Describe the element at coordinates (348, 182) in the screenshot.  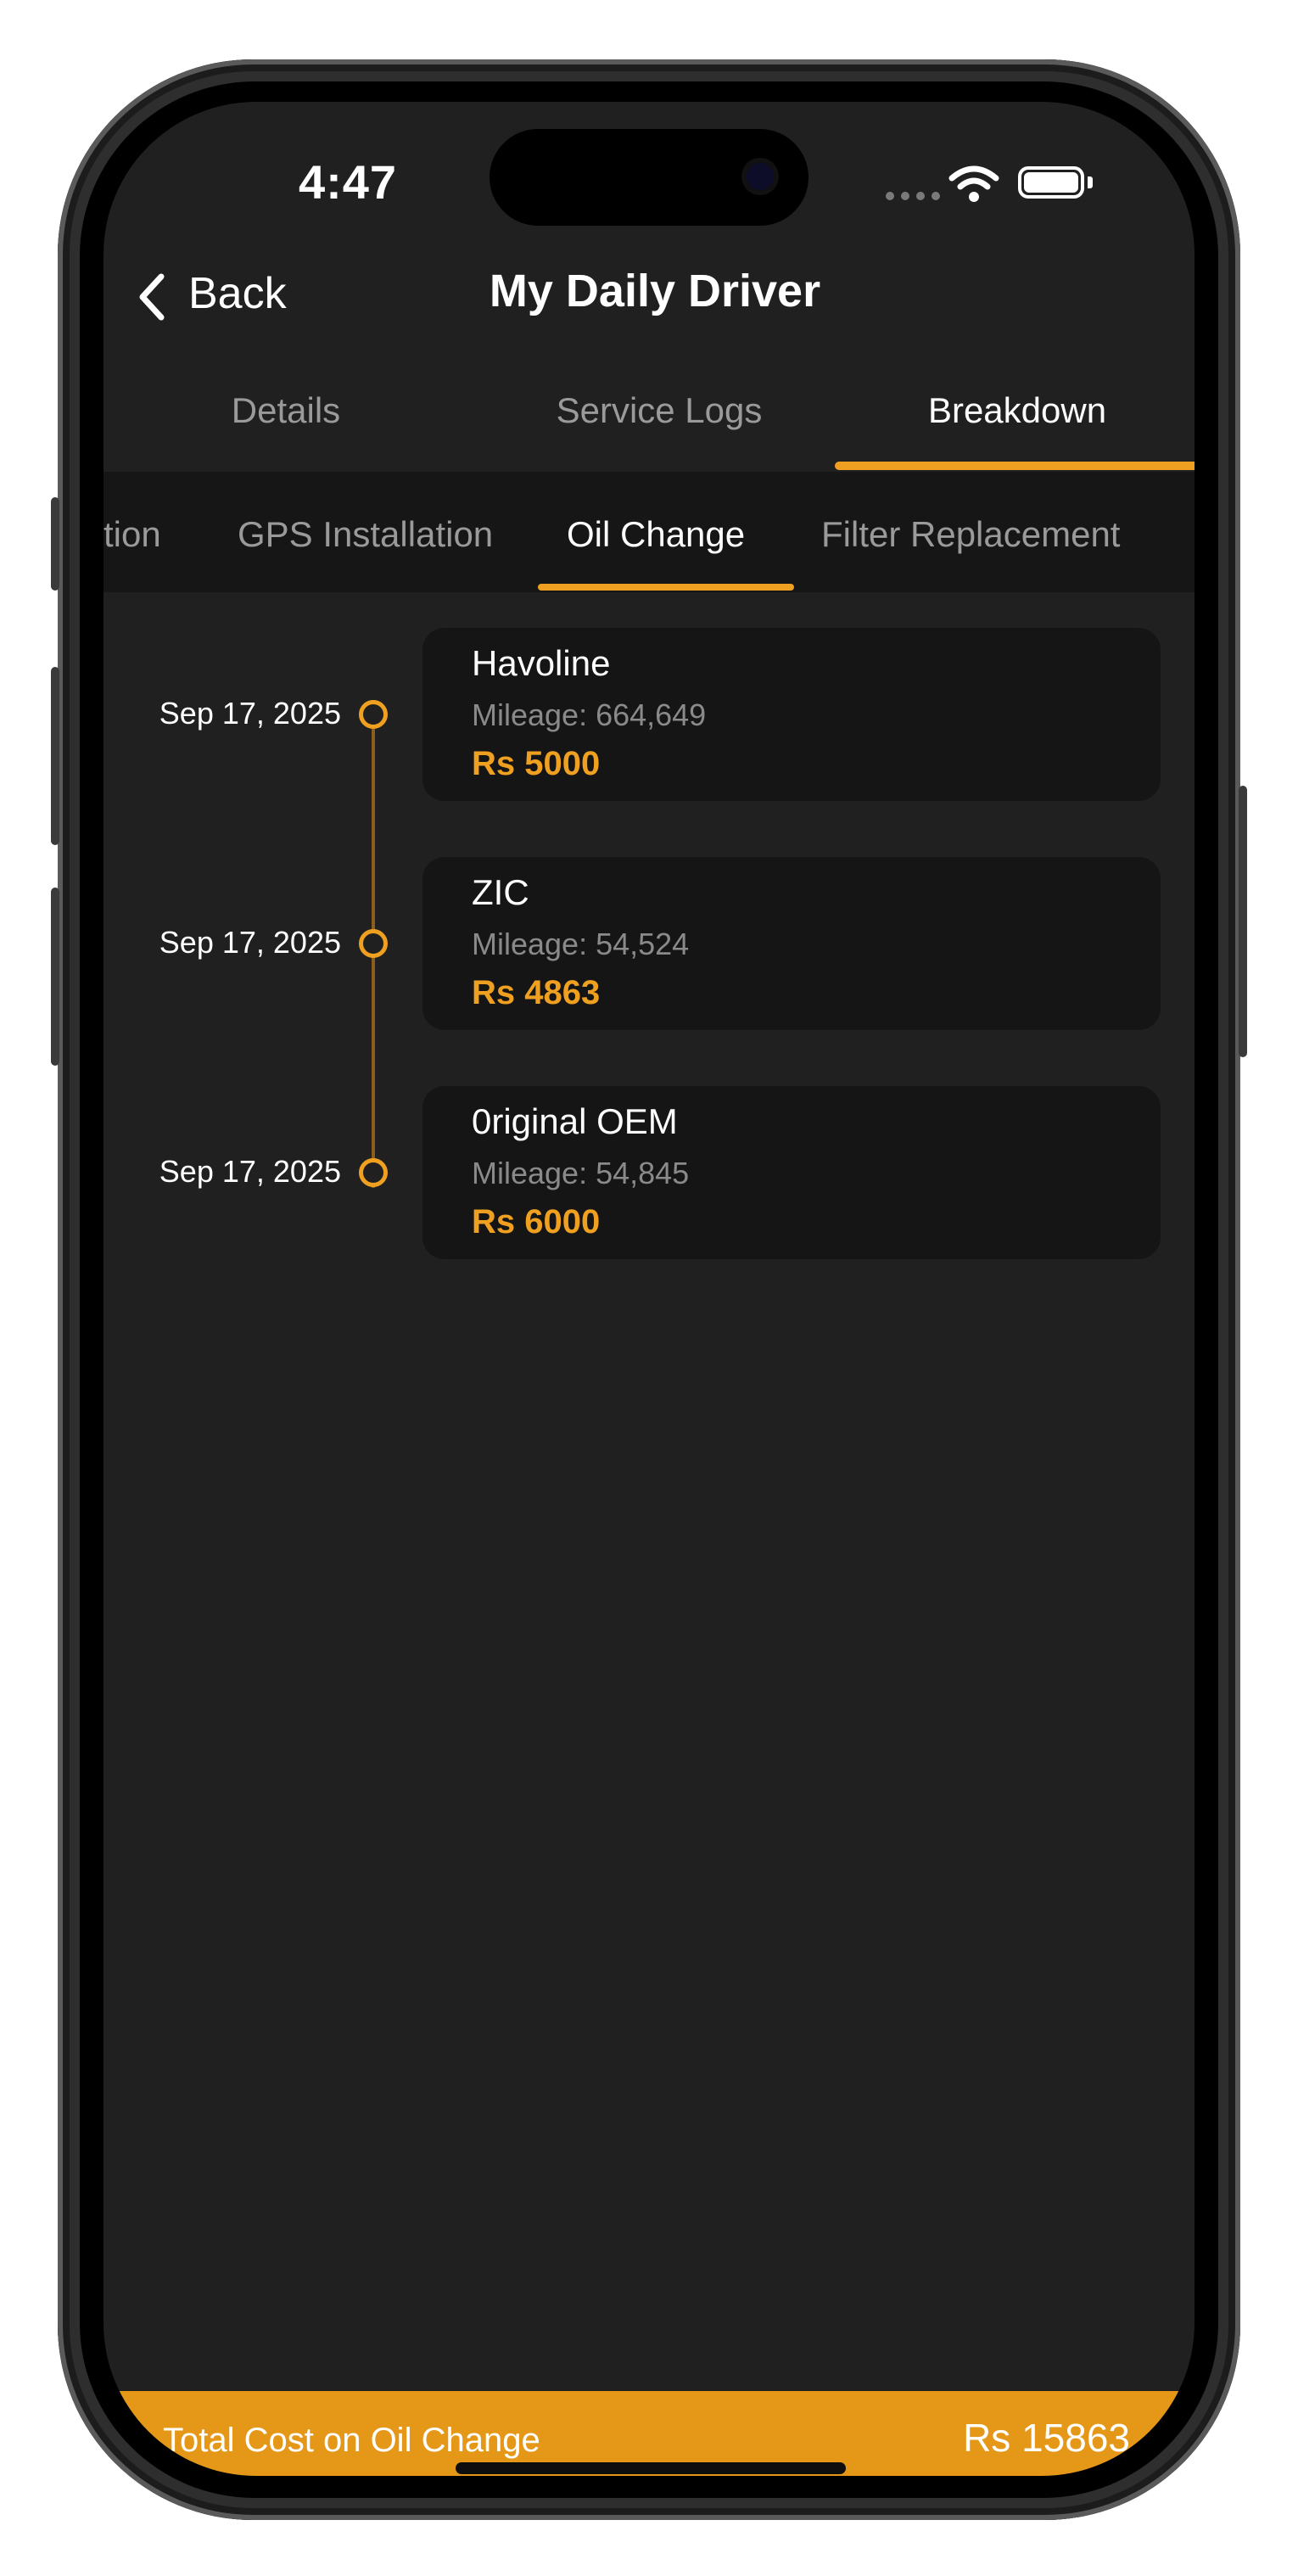
I see `status-time: 4:47` at that location.